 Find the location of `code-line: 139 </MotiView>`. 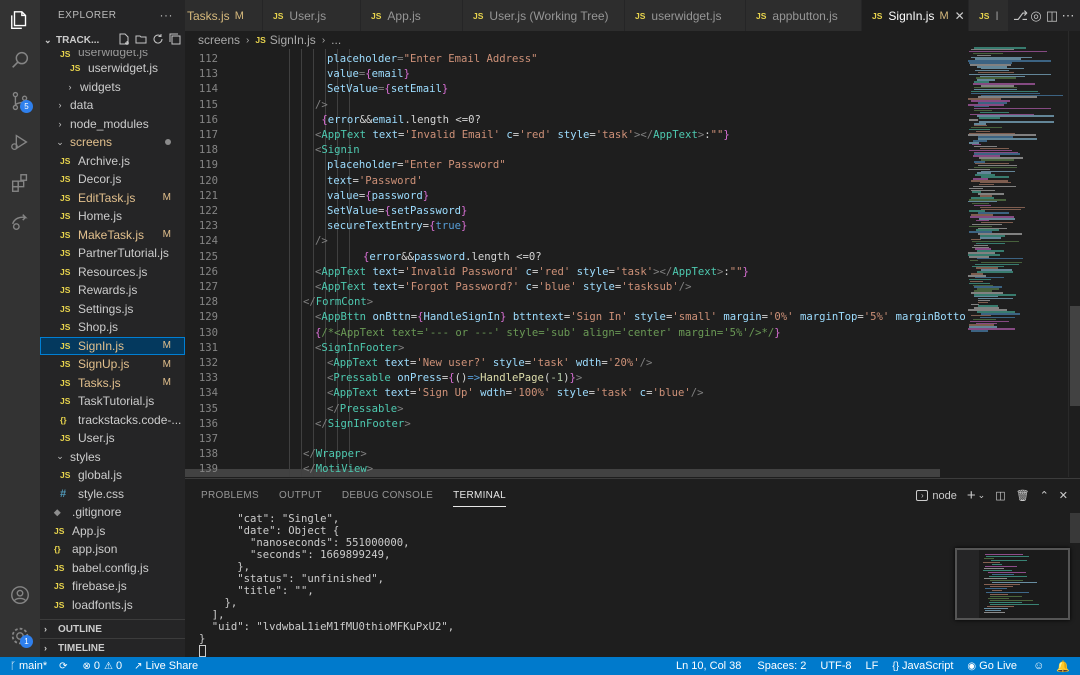

code-line: 139 </MotiView> is located at coordinates (575, 469).